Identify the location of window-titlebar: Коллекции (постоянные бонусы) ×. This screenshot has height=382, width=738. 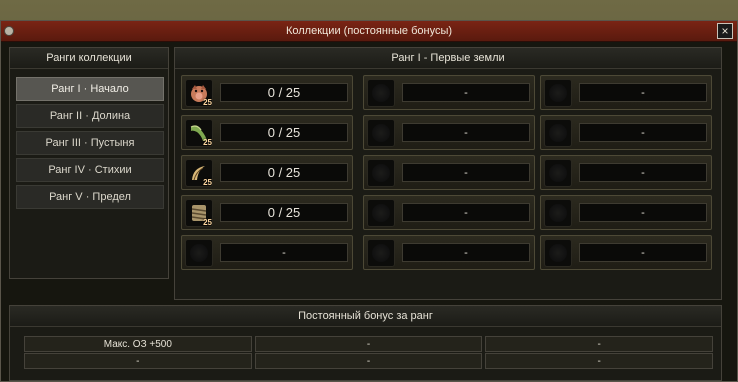
(369, 31).